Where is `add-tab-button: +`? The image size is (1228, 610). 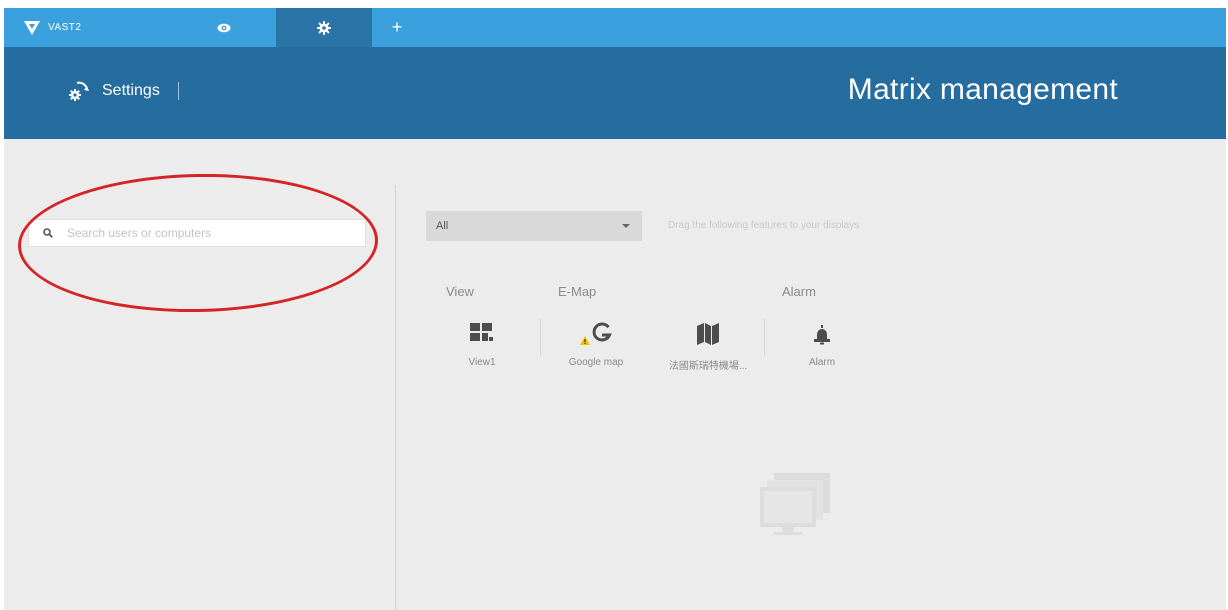
add-tab-button: + is located at coordinates (397, 27).